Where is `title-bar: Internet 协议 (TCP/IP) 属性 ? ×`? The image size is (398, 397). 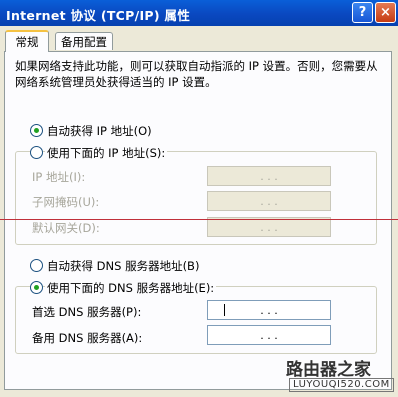
title-bar: Internet 协议 (TCP/IP) 属性 ? × is located at coordinates (199, 13).